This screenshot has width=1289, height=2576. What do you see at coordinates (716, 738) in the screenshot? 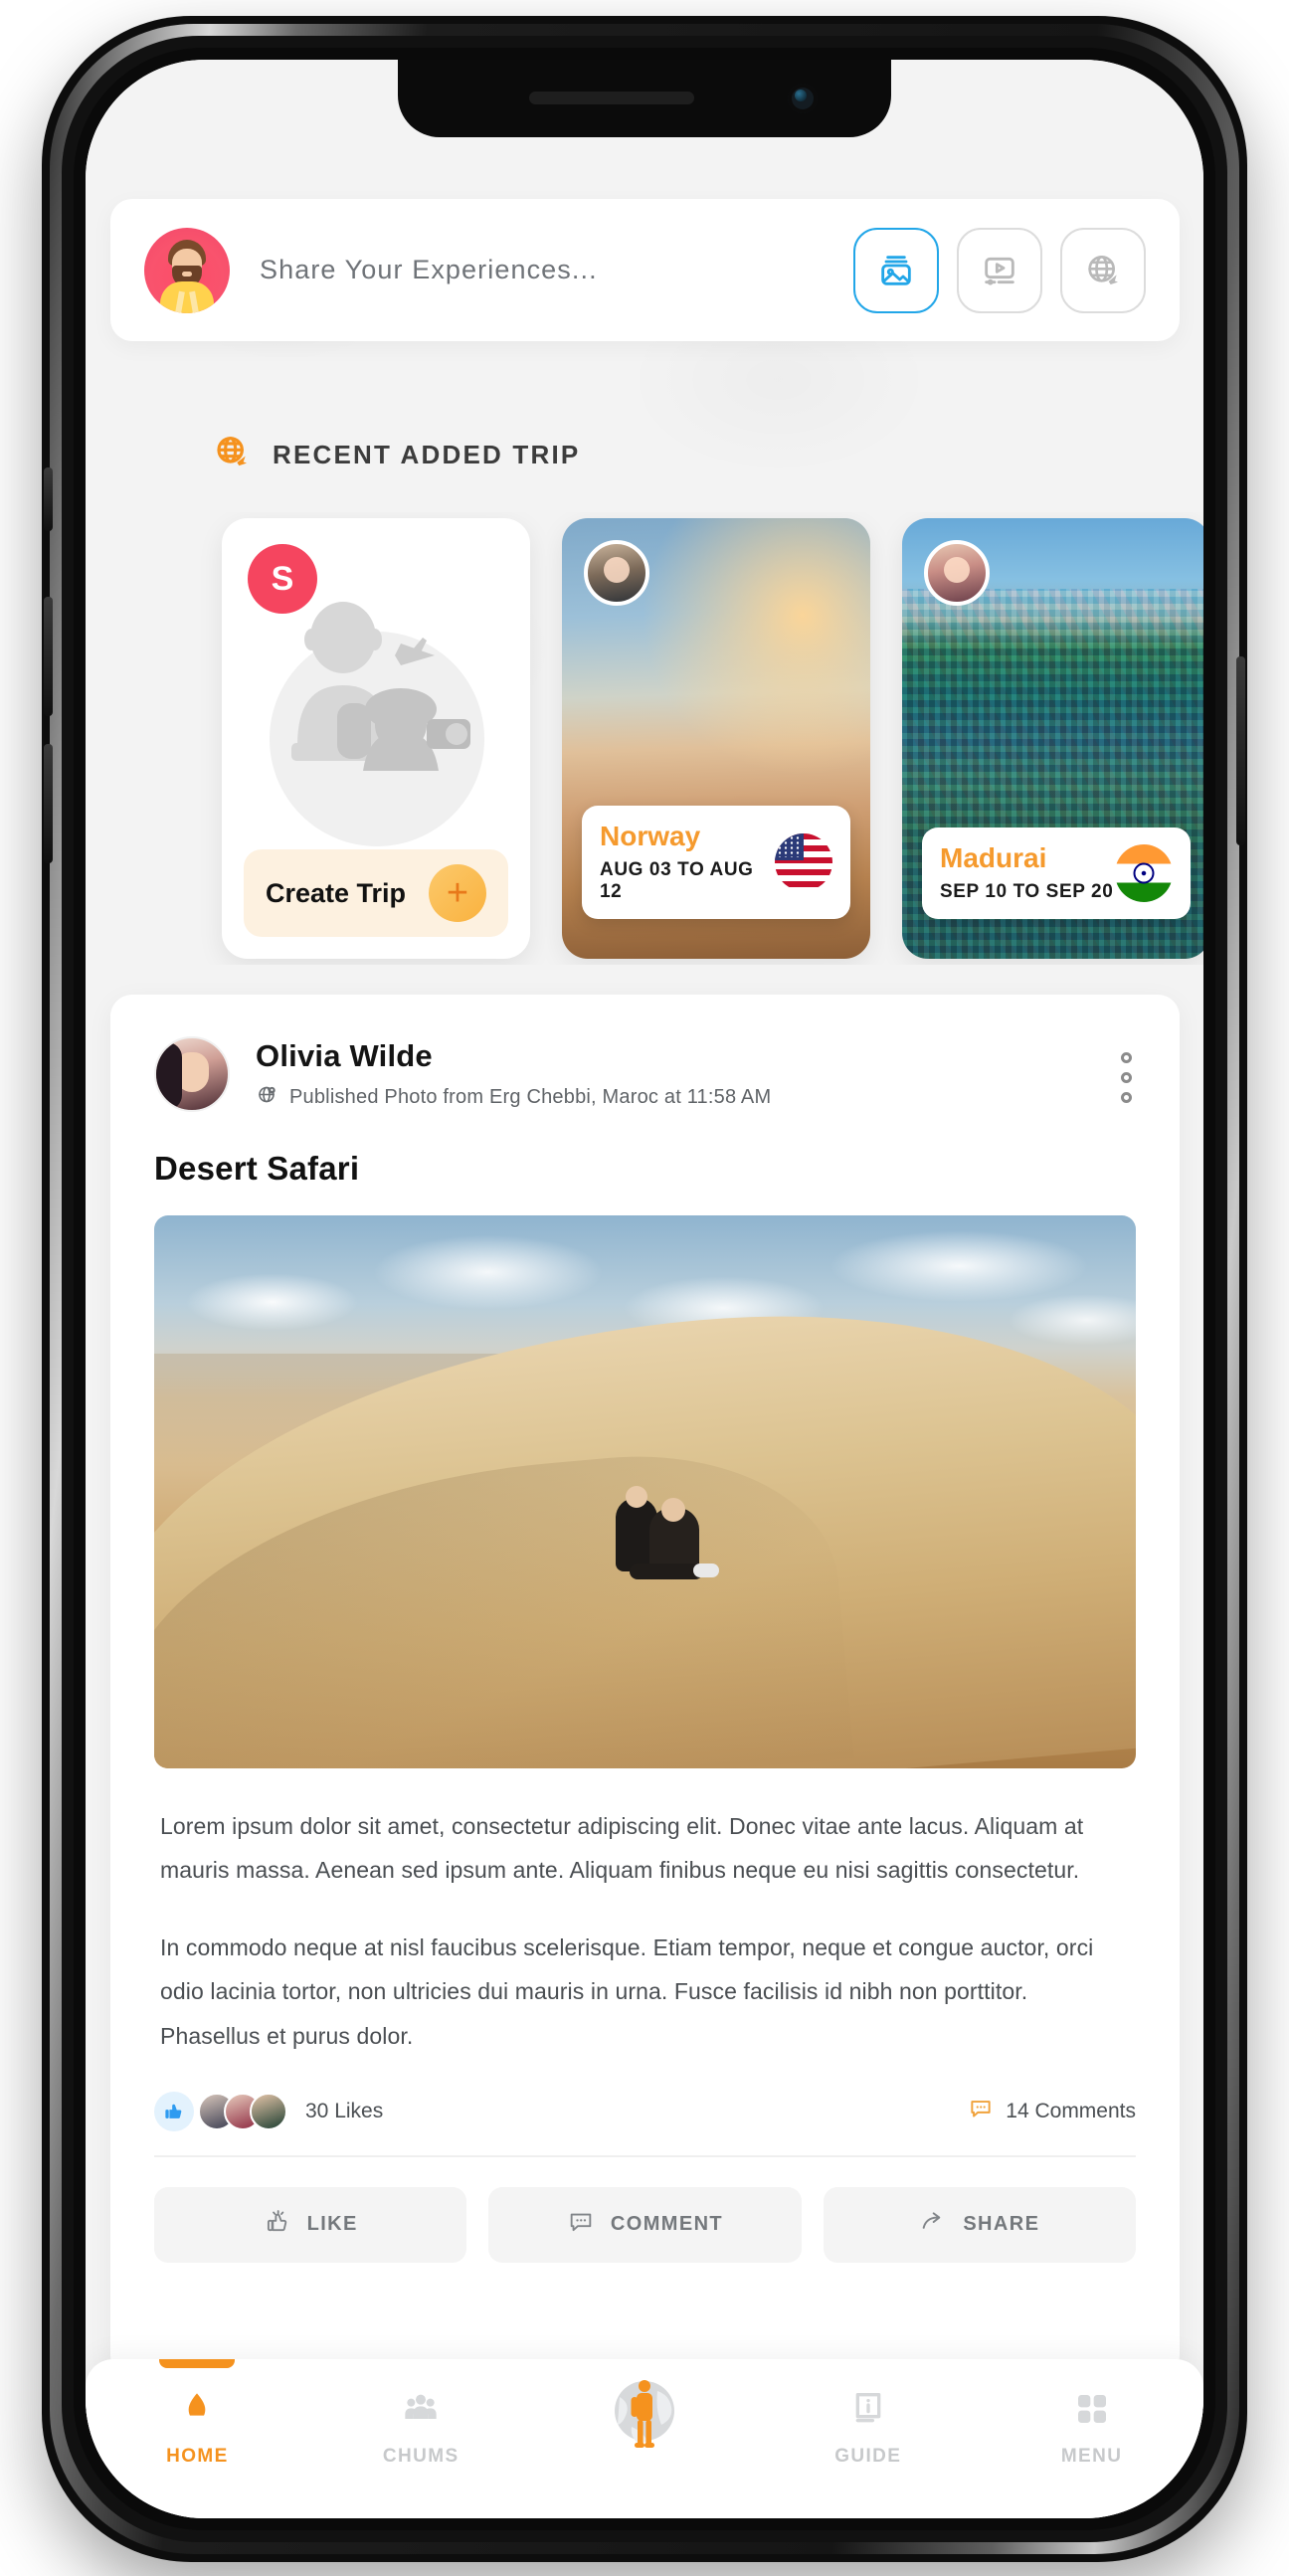
I see `trip-card-norway: Norway AUG 03 TO AUG 12` at bounding box center [716, 738].